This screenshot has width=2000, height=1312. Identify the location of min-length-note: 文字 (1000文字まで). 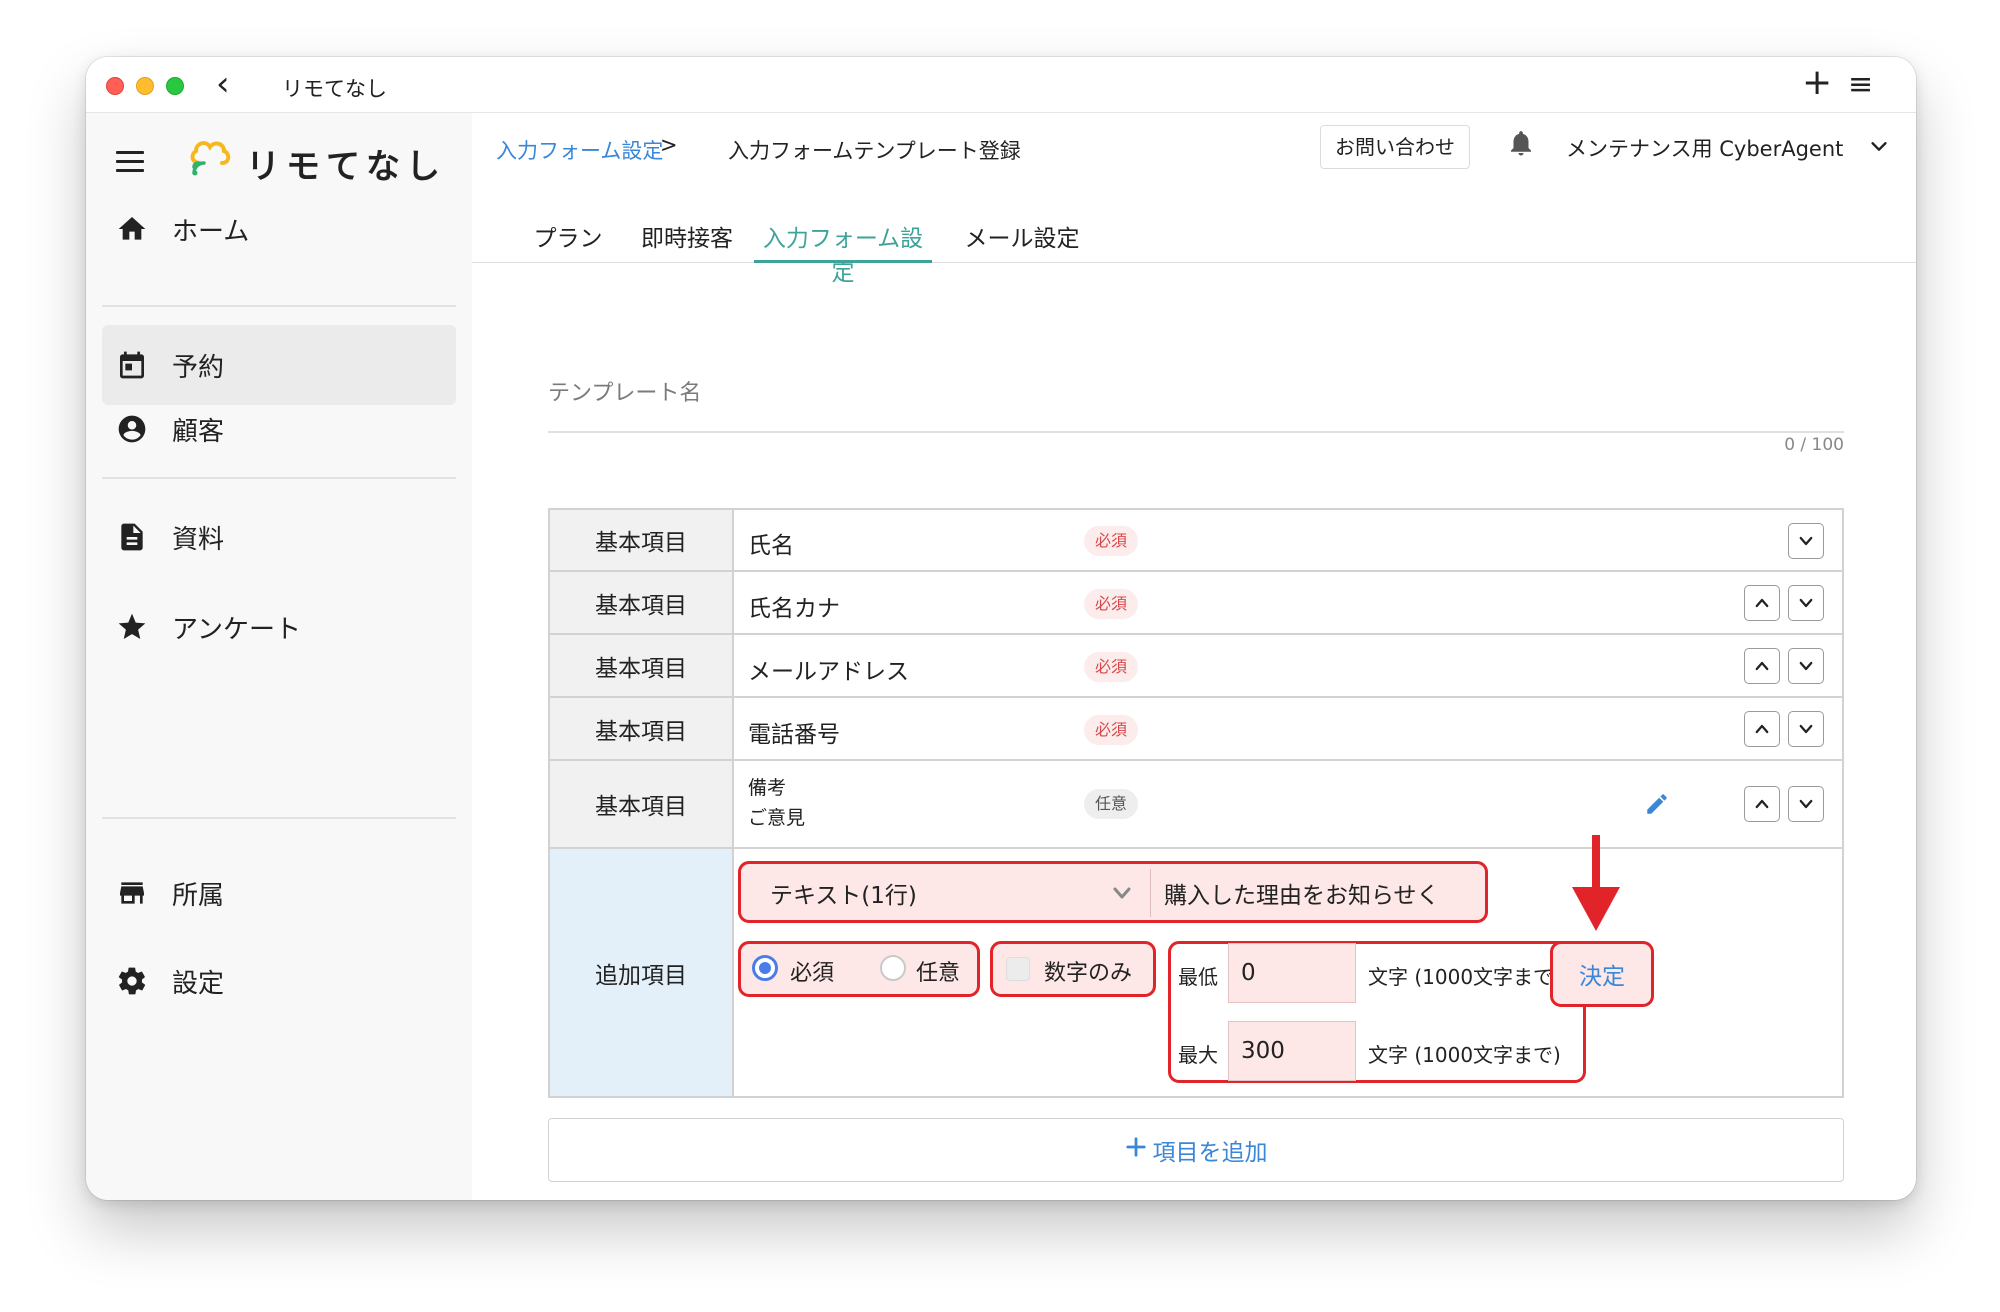
(1464, 977).